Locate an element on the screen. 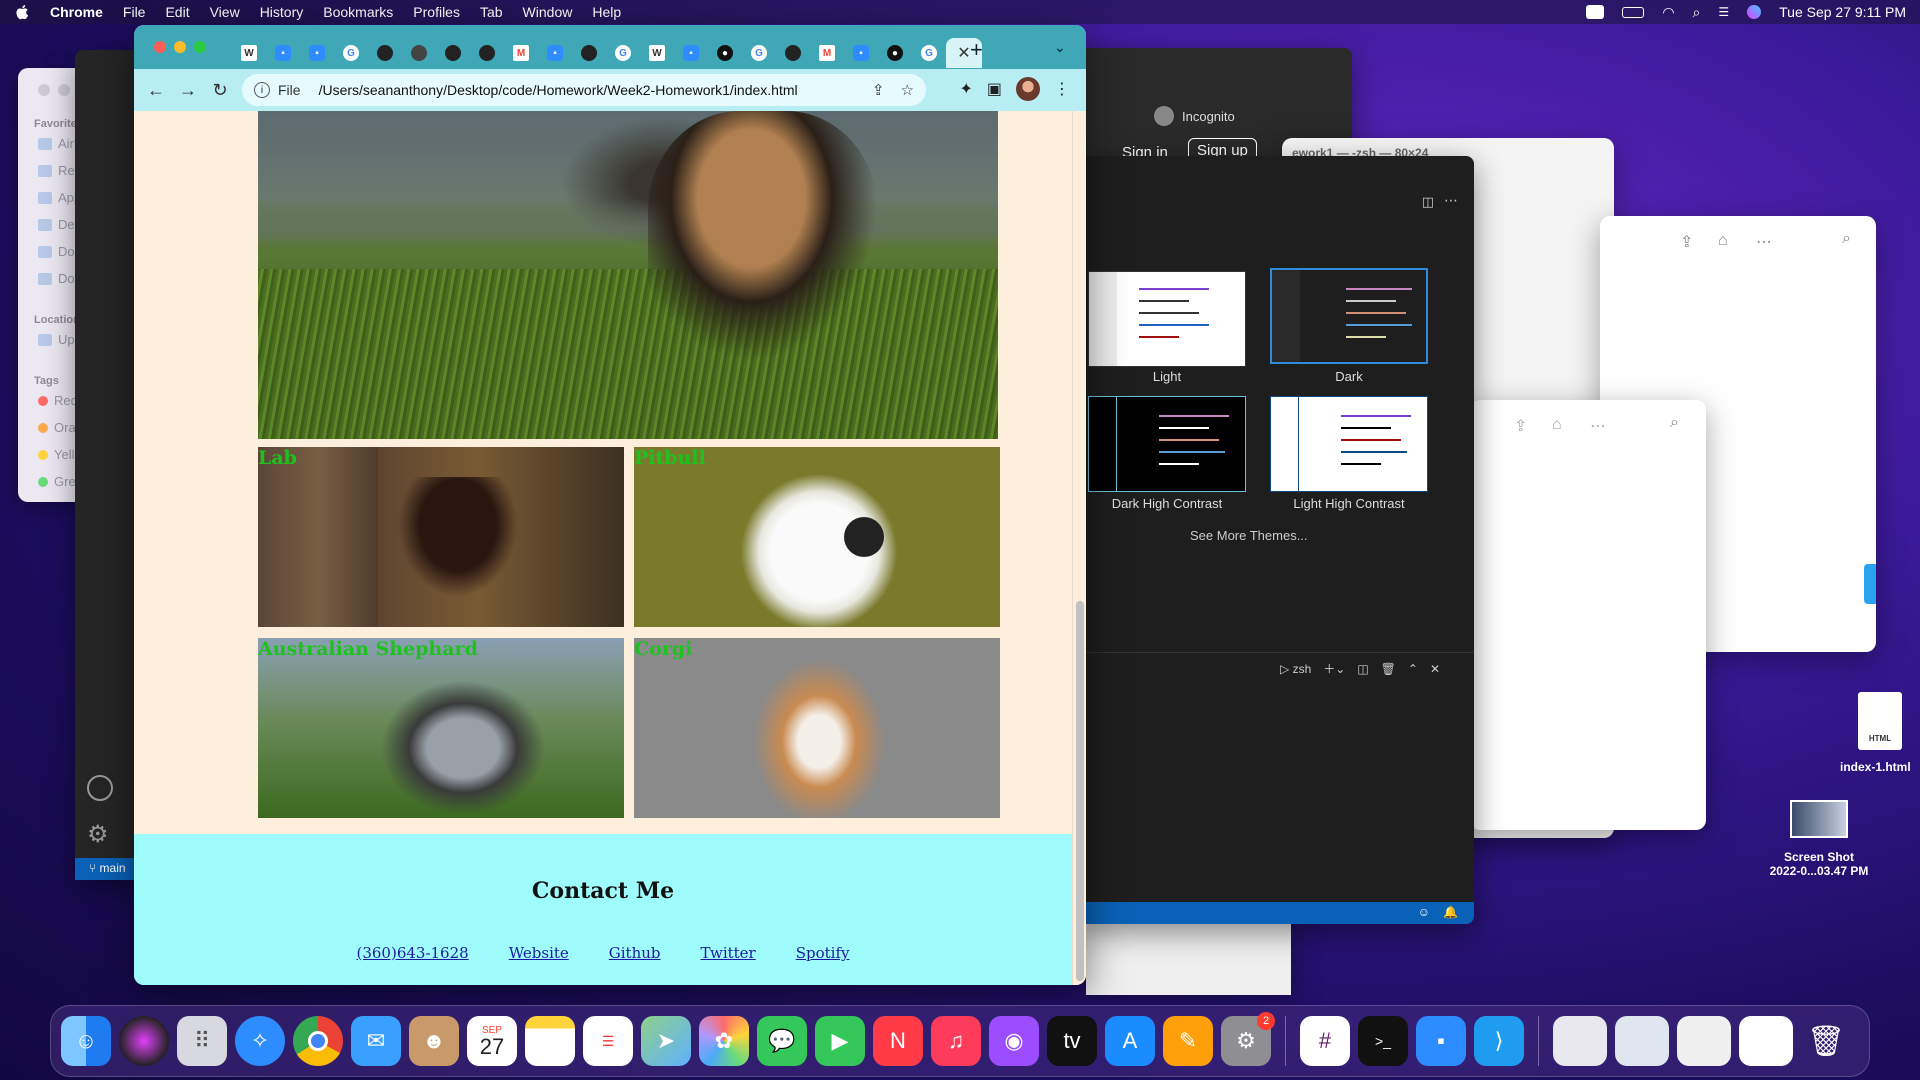 This screenshot has height=1080, width=1920. scrollbar-thumb is located at coordinates (1080, 791).